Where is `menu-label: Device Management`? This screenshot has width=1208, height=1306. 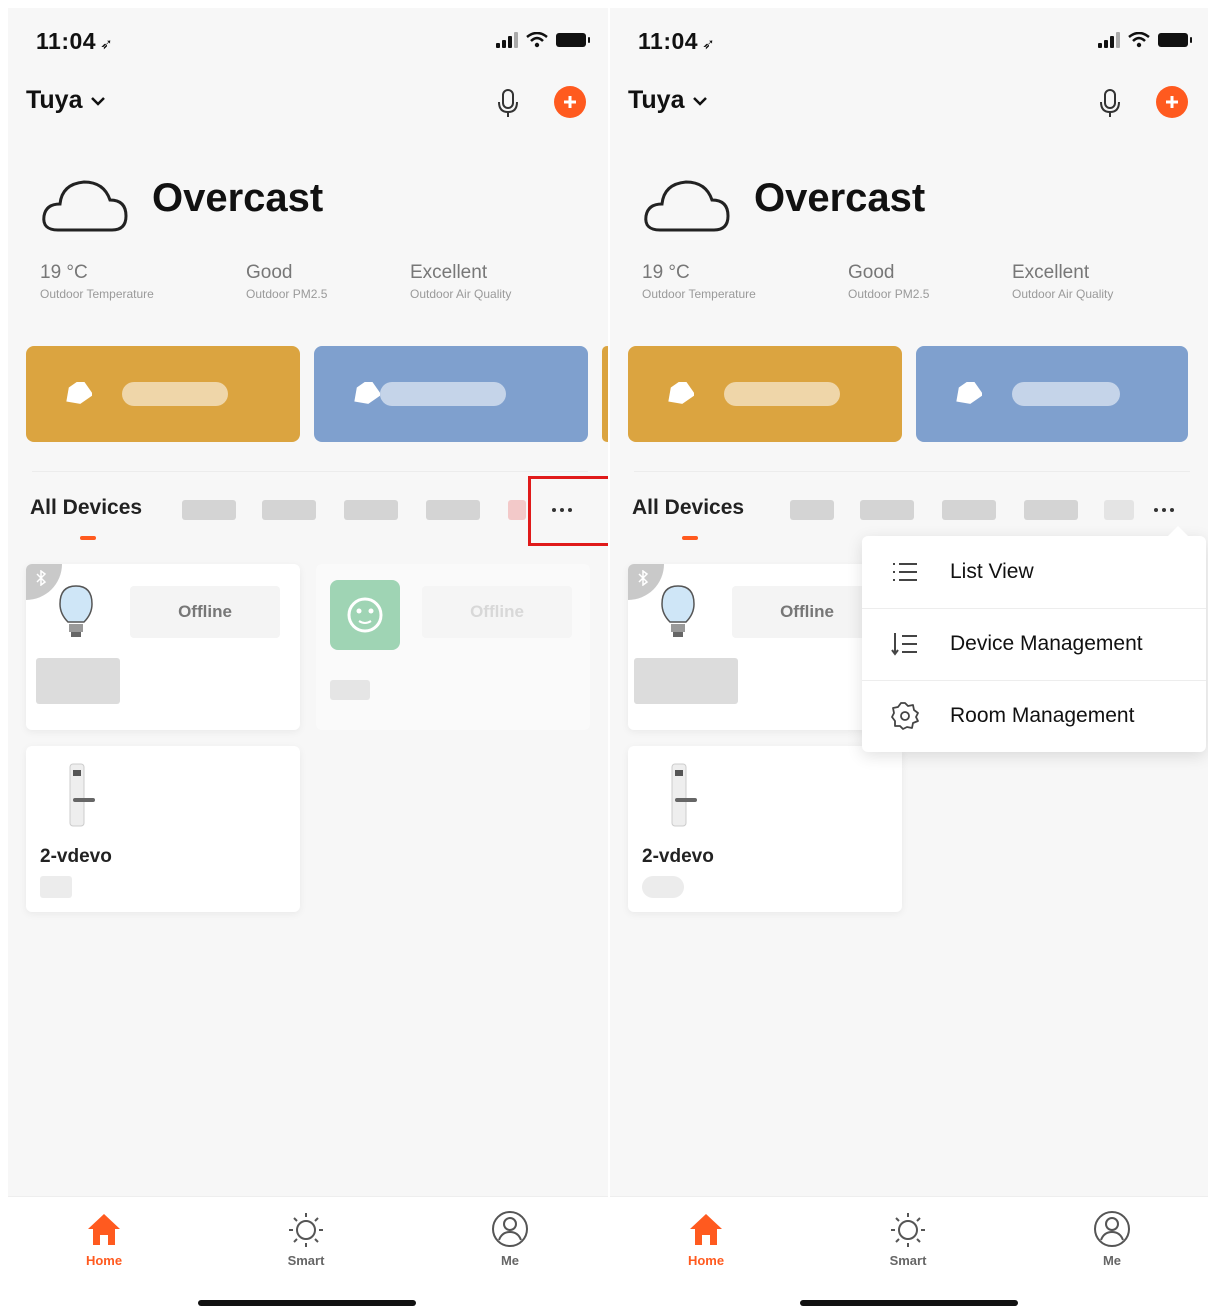
menu-label: Device Management is located at coordinates (1046, 643).